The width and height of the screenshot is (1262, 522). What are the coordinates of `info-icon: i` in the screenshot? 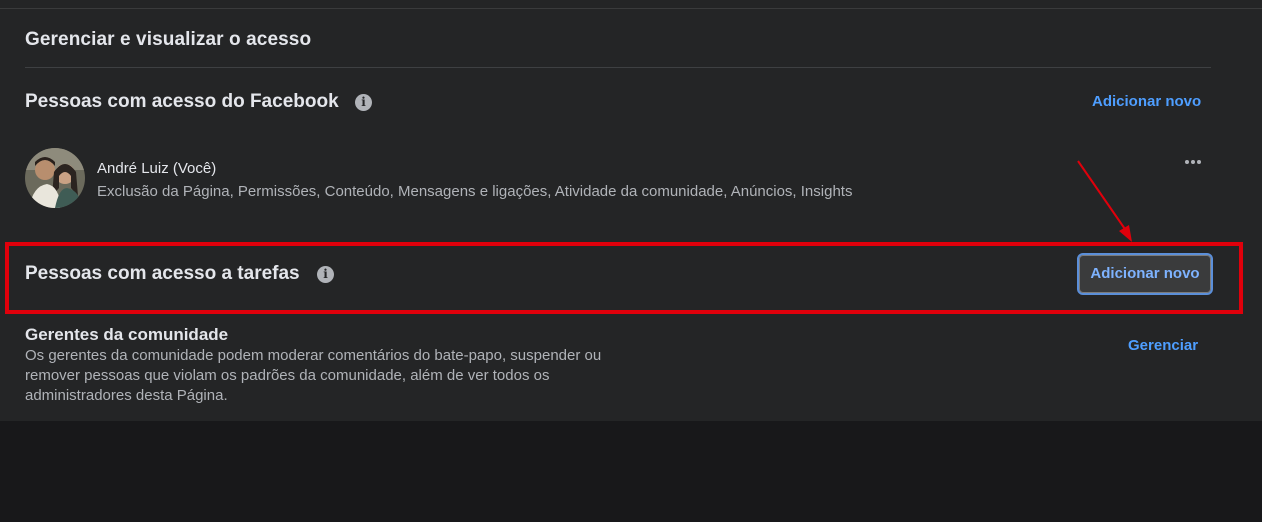 It's located at (363, 102).